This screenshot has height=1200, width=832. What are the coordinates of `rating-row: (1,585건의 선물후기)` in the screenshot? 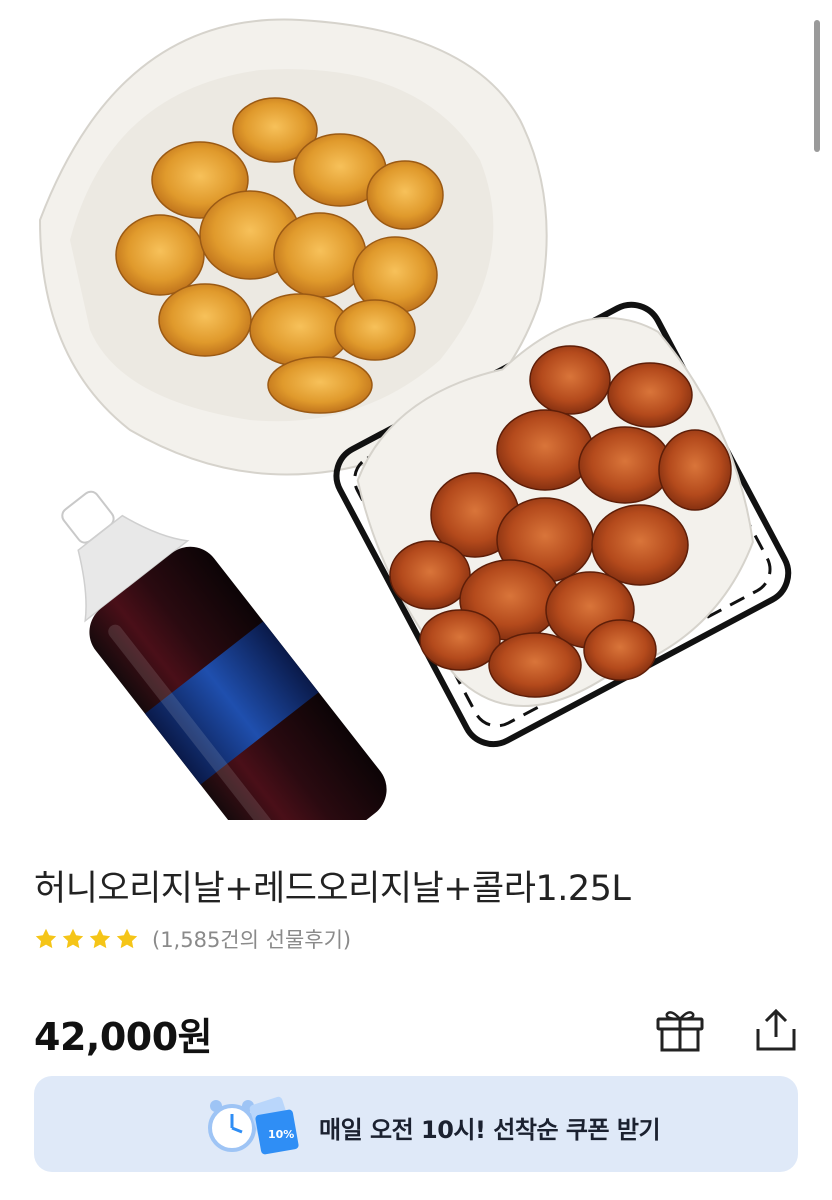 It's located at (192, 939).